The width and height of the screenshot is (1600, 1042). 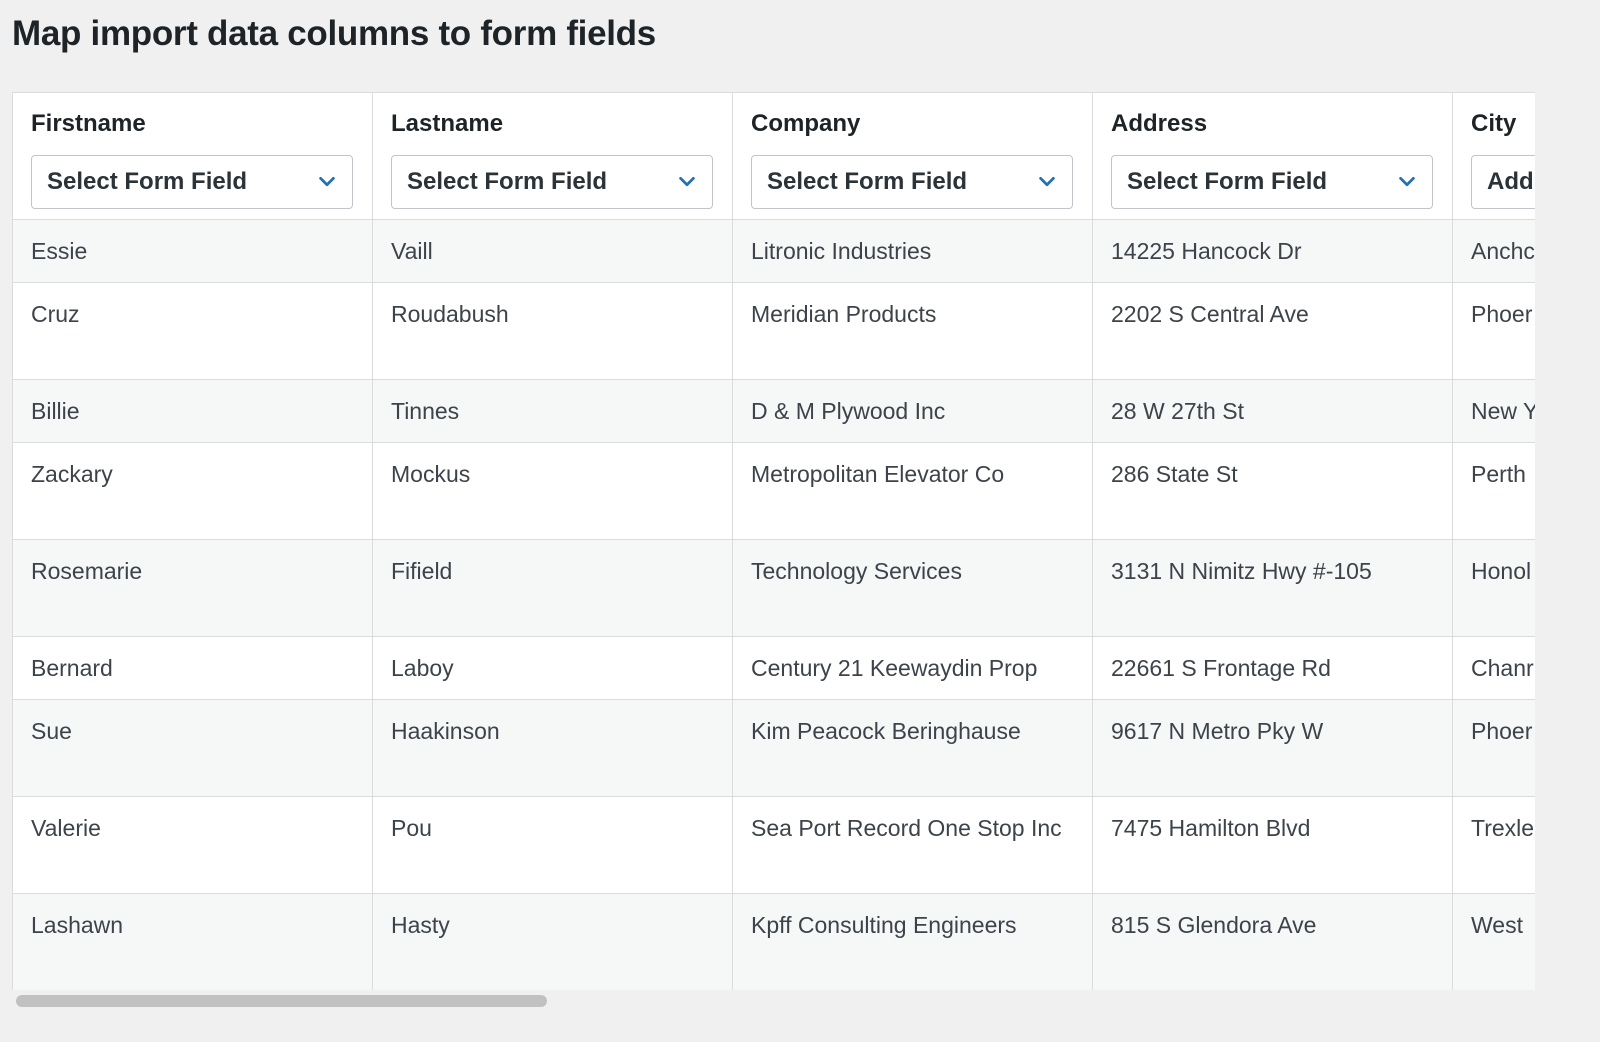 I want to click on column-header-lastname: Lastname Select Form Field, so click(x=552, y=156).